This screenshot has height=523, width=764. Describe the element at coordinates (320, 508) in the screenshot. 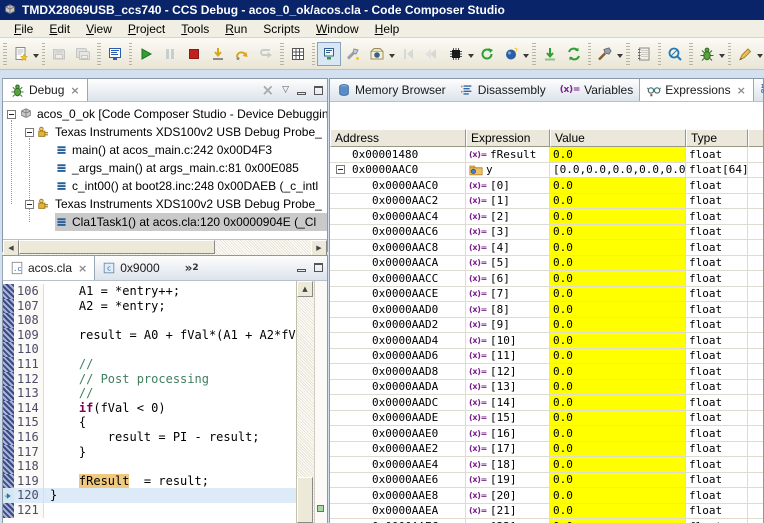

I see `overview-mark` at that location.